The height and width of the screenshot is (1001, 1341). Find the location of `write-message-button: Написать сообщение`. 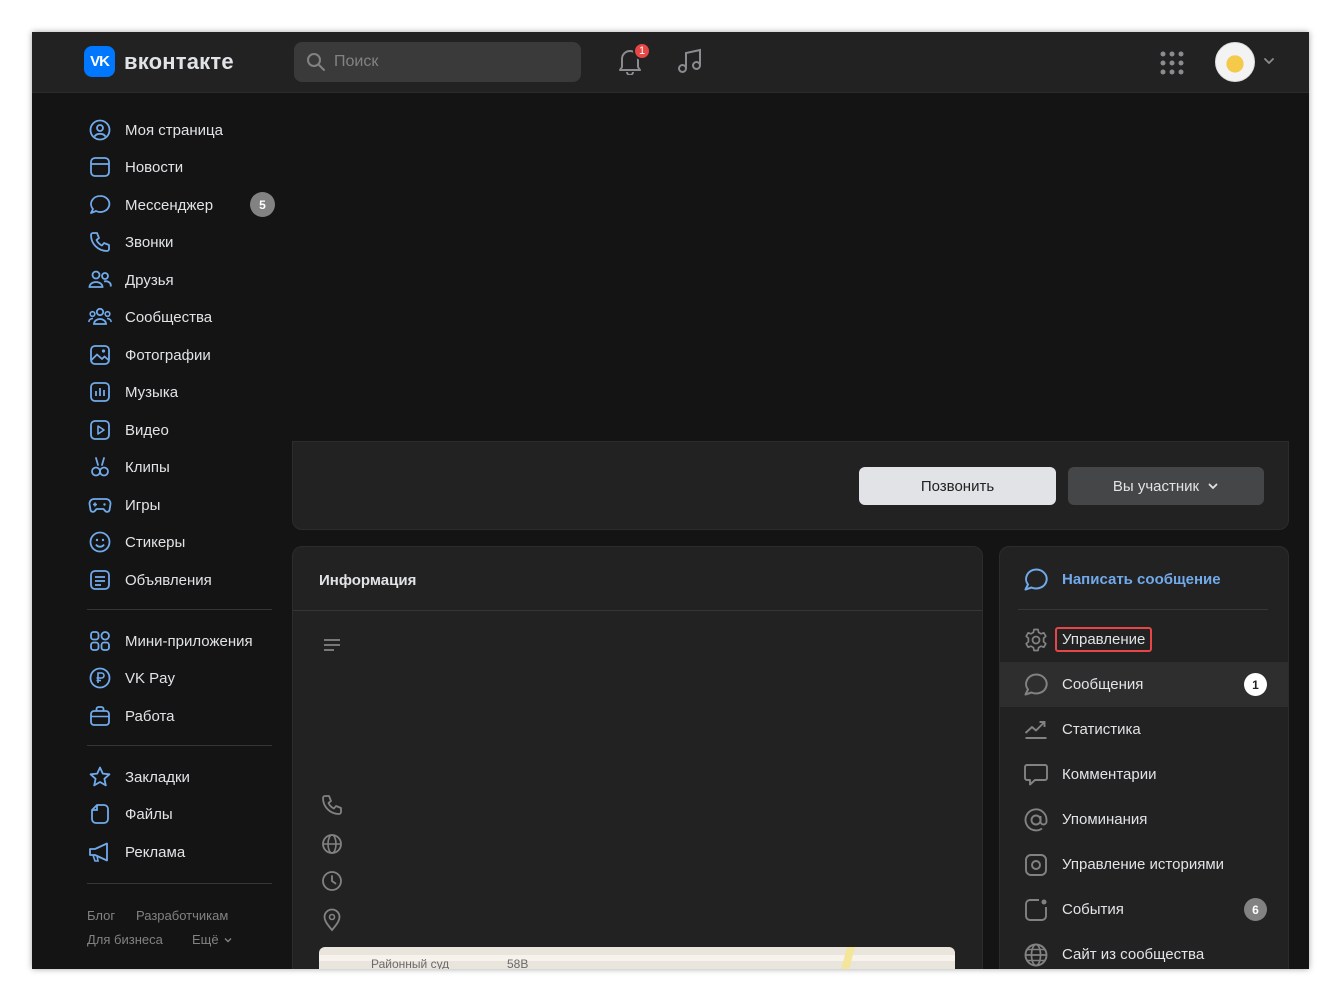

write-message-button: Написать сообщение is located at coordinates (1144, 579).